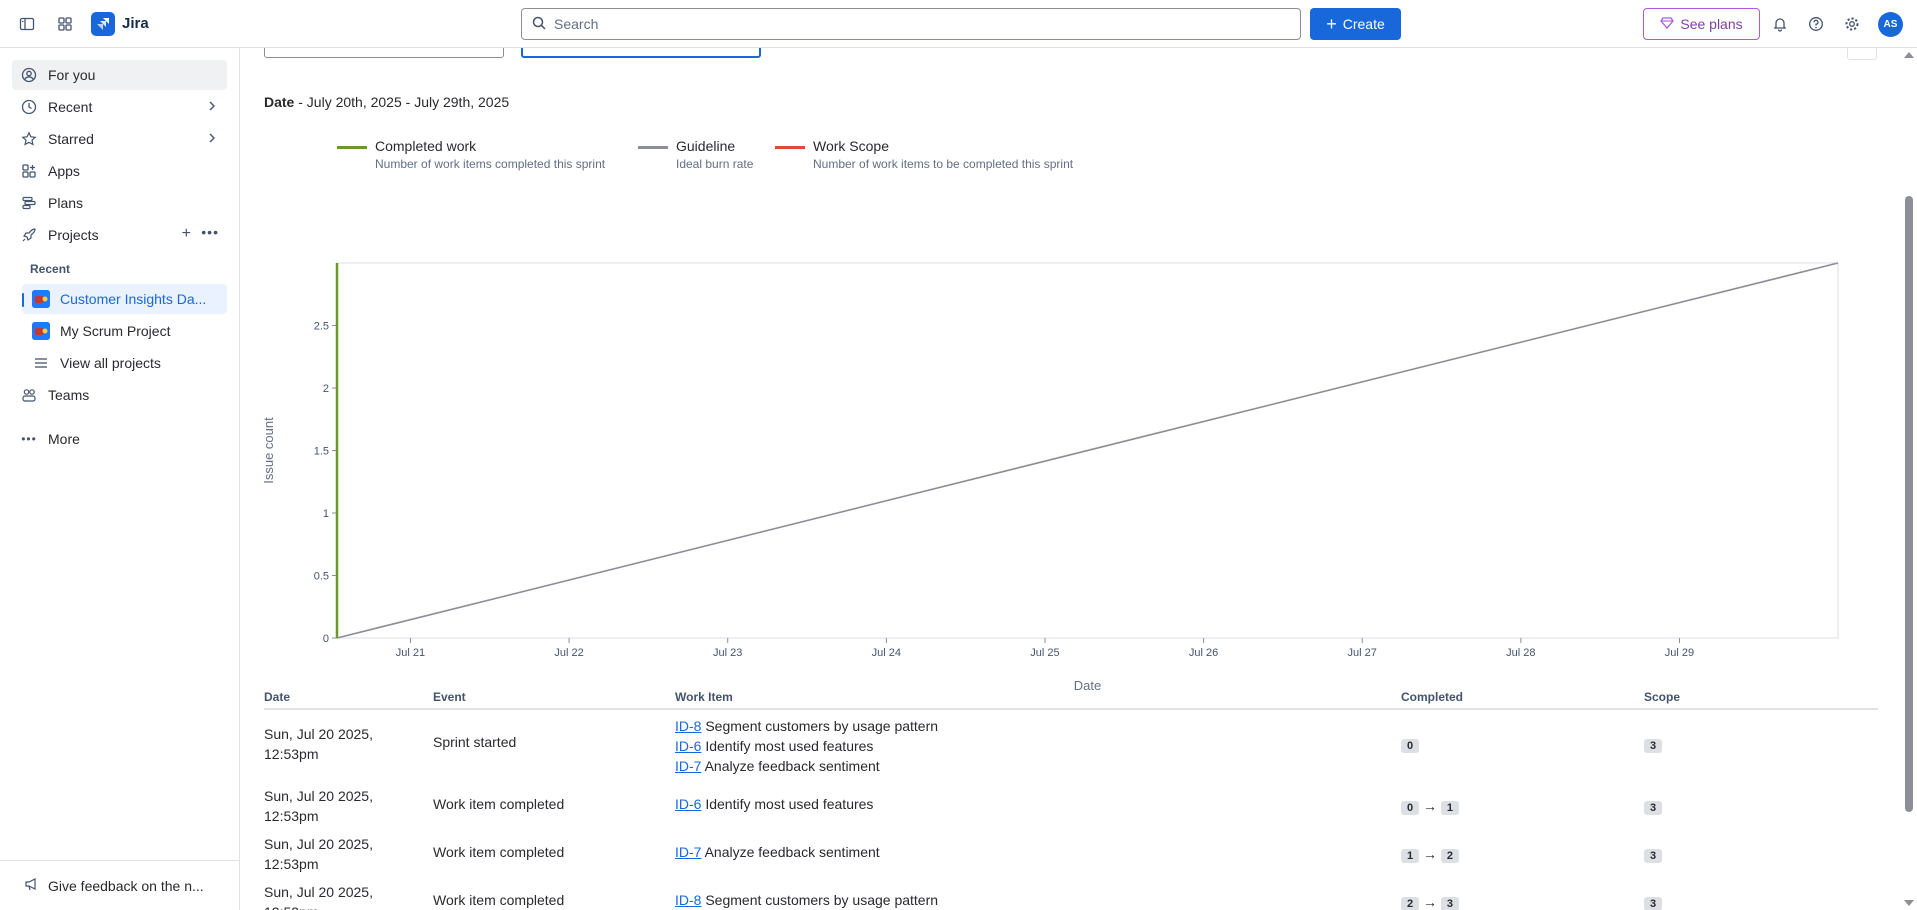 This screenshot has height=910, width=1917. Describe the element at coordinates (135, 23) in the screenshot. I see `app-name: Jira` at that location.